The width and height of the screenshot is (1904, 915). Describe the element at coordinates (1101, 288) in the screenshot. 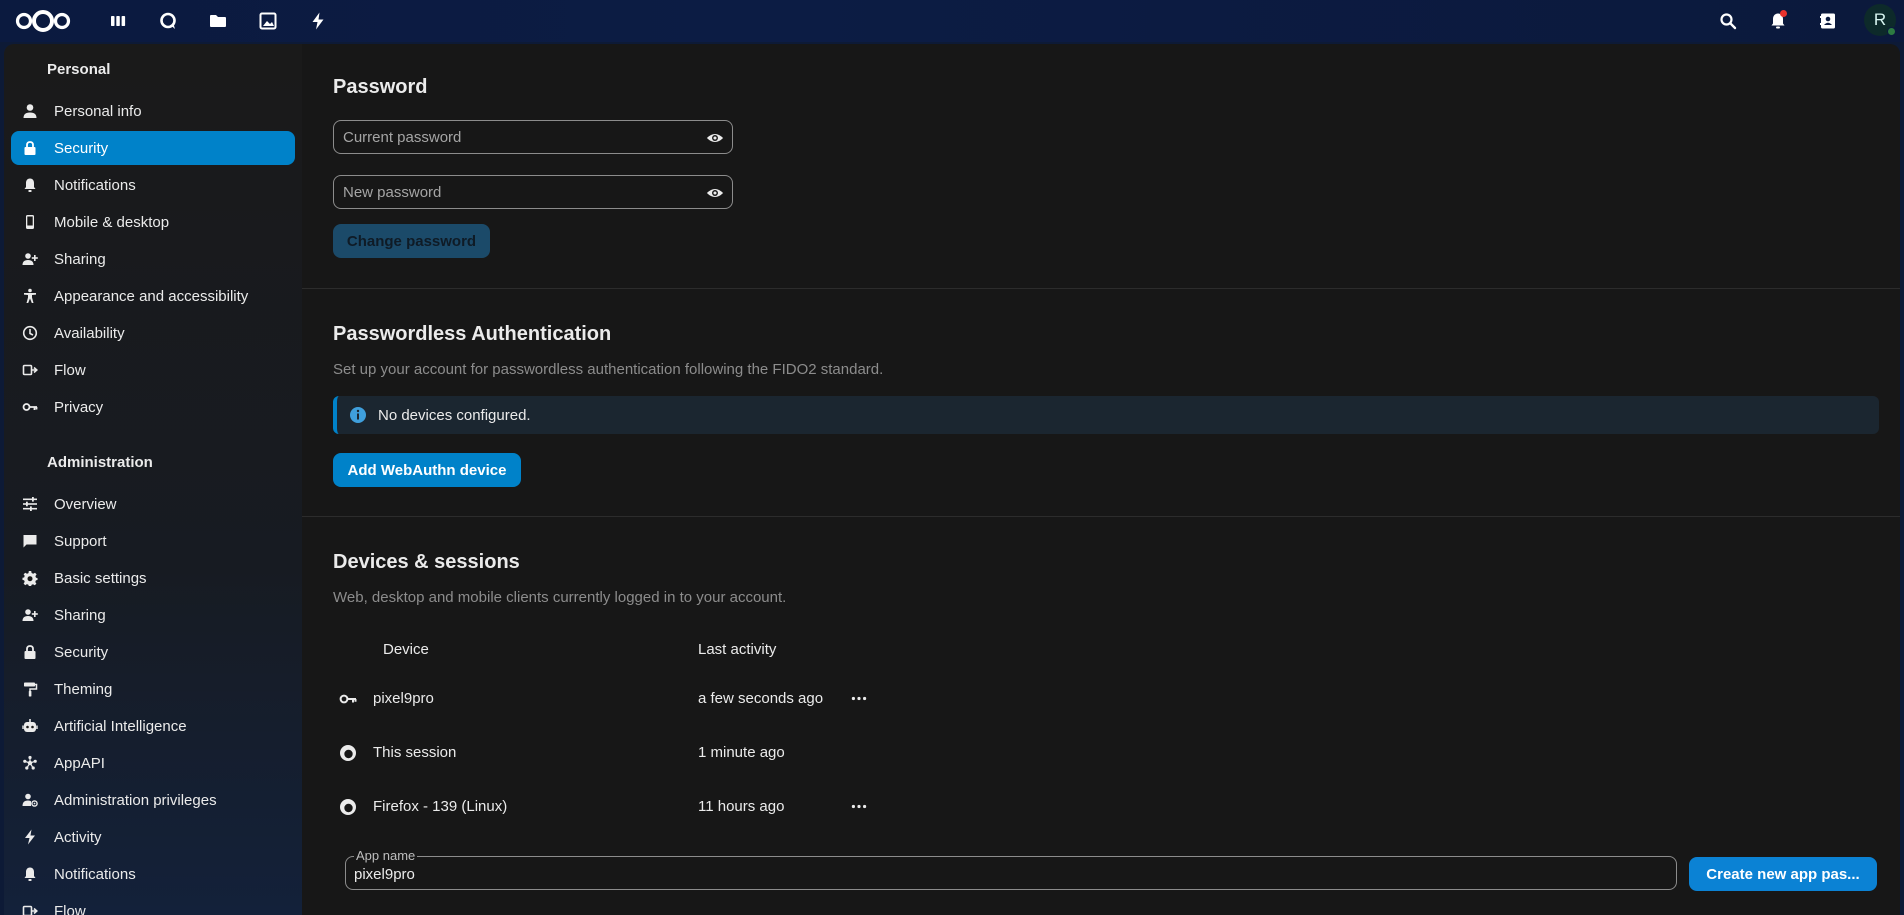

I see `section-divider` at that location.